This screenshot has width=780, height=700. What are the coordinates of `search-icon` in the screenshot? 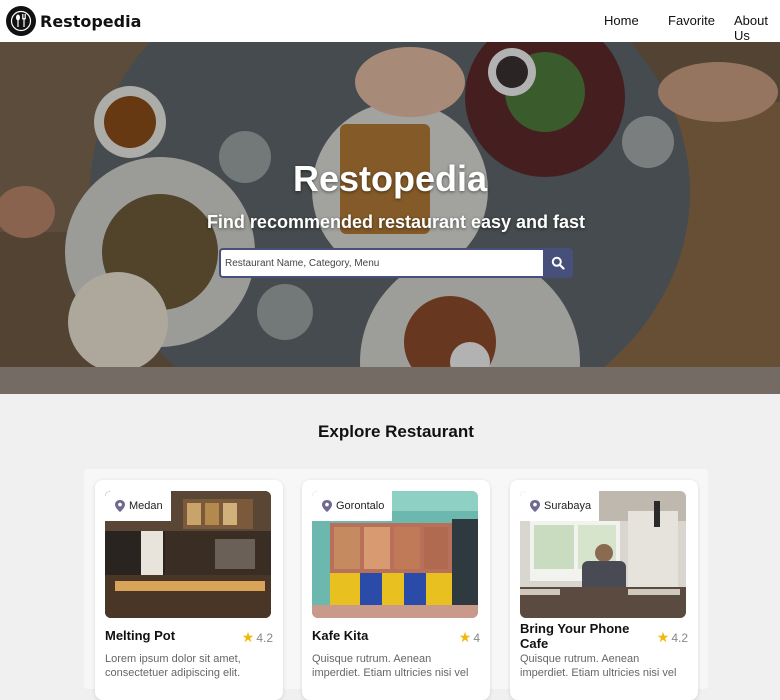 It's located at (558, 263).